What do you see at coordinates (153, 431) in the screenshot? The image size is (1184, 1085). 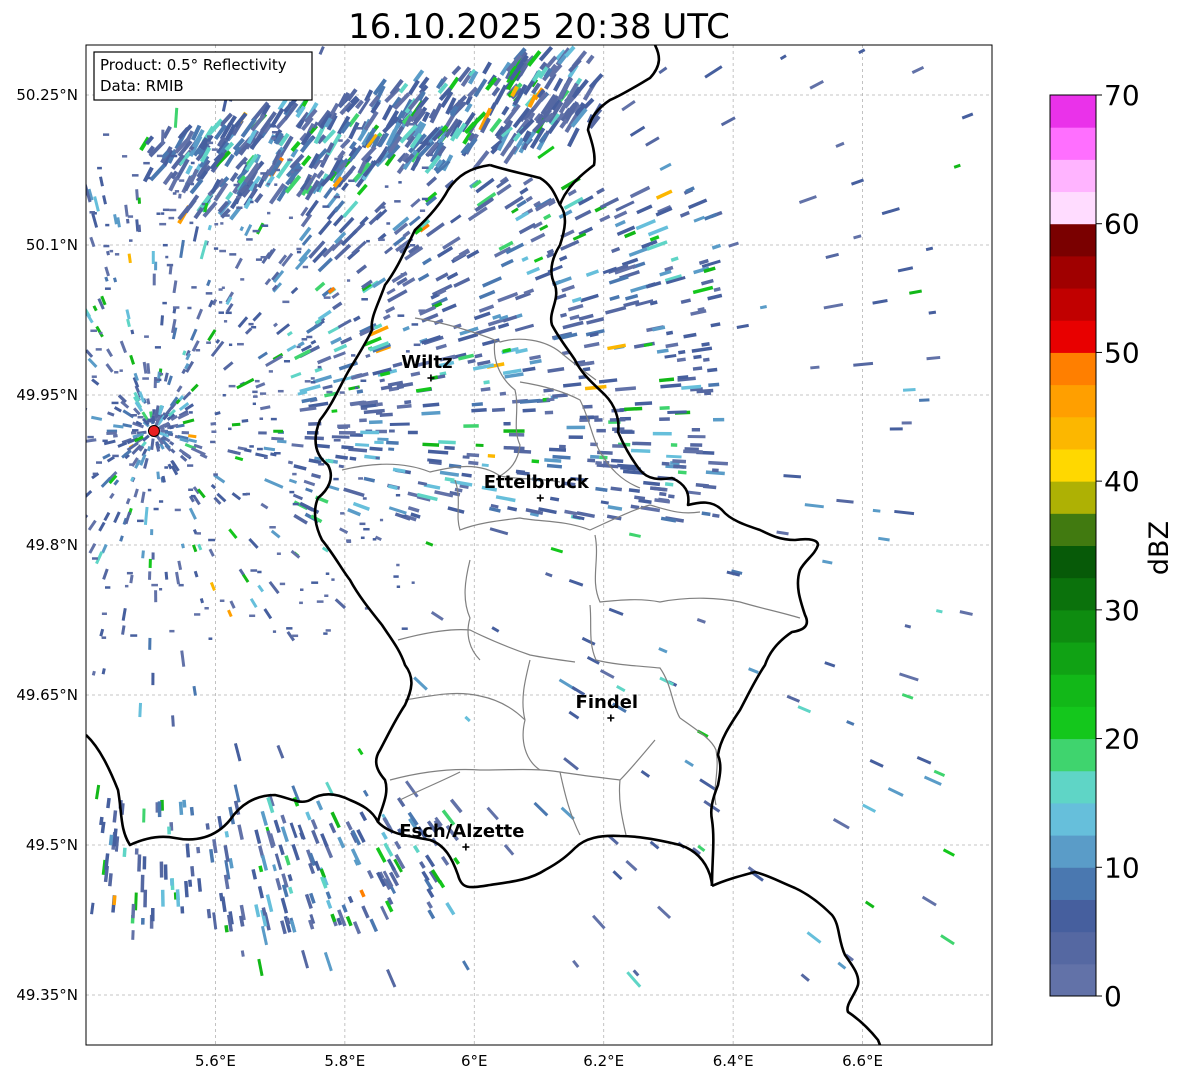 I see `radar-site-marker` at bounding box center [153, 431].